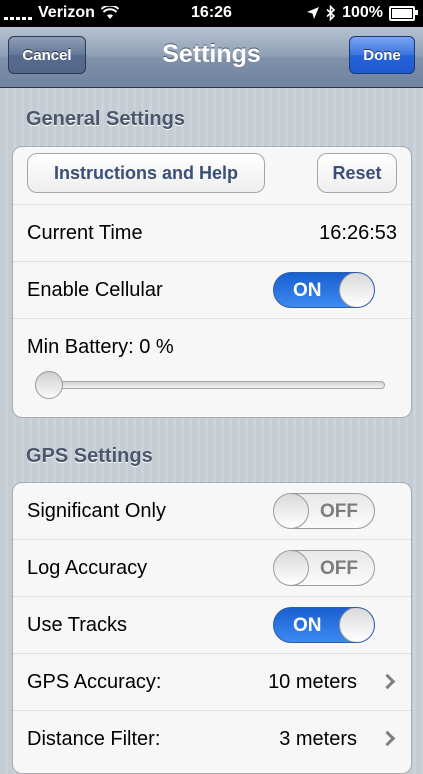  I want to click on general-buttons-row: Instructions and Help Reset, so click(212, 176).